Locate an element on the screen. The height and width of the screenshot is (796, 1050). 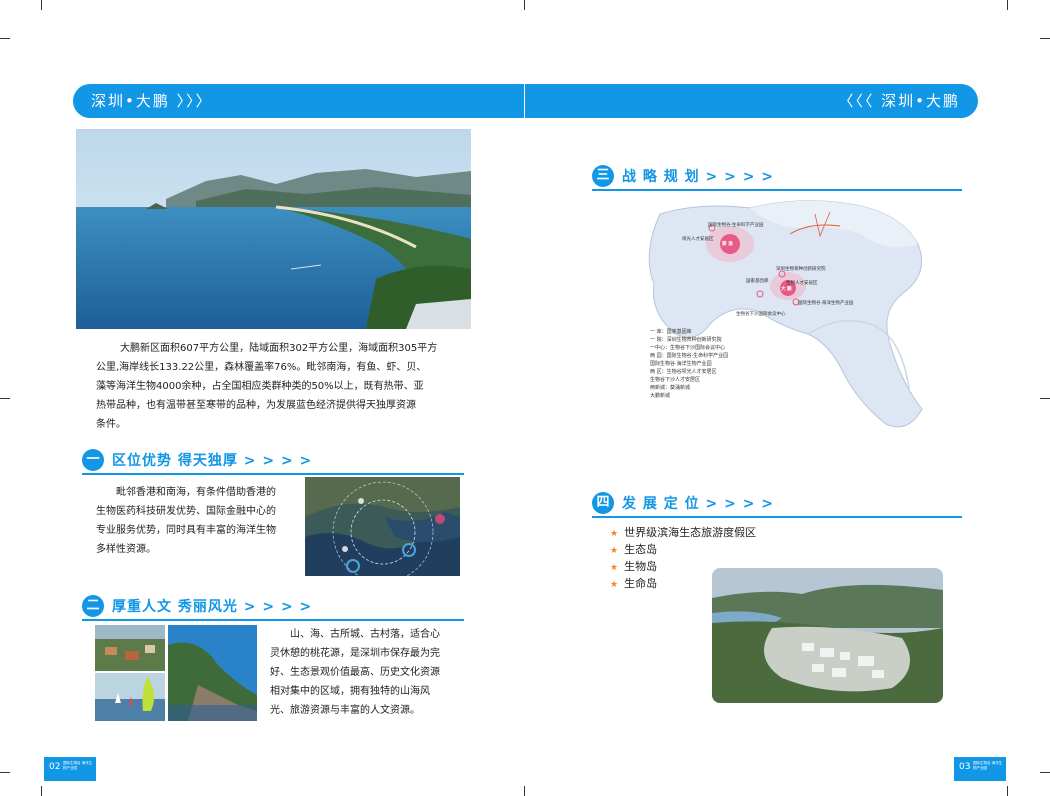
legend-item: 国际生物谷·海洋生物产业园 is located at coordinates (681, 364).